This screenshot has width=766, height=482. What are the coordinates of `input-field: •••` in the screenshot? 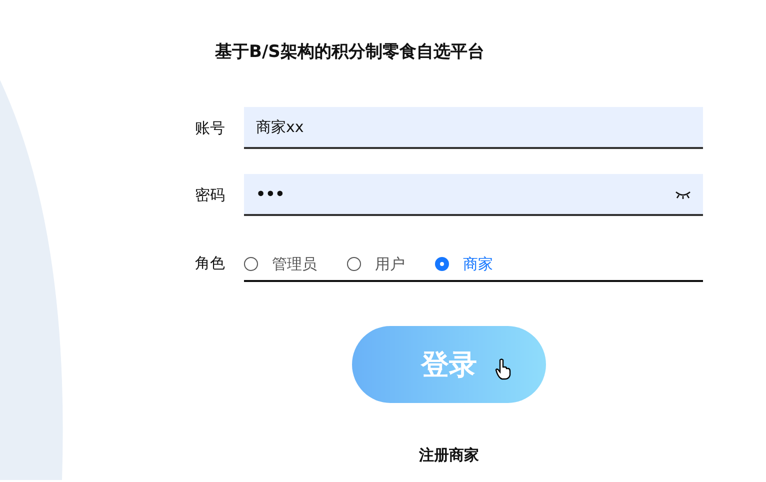 It's located at (473, 195).